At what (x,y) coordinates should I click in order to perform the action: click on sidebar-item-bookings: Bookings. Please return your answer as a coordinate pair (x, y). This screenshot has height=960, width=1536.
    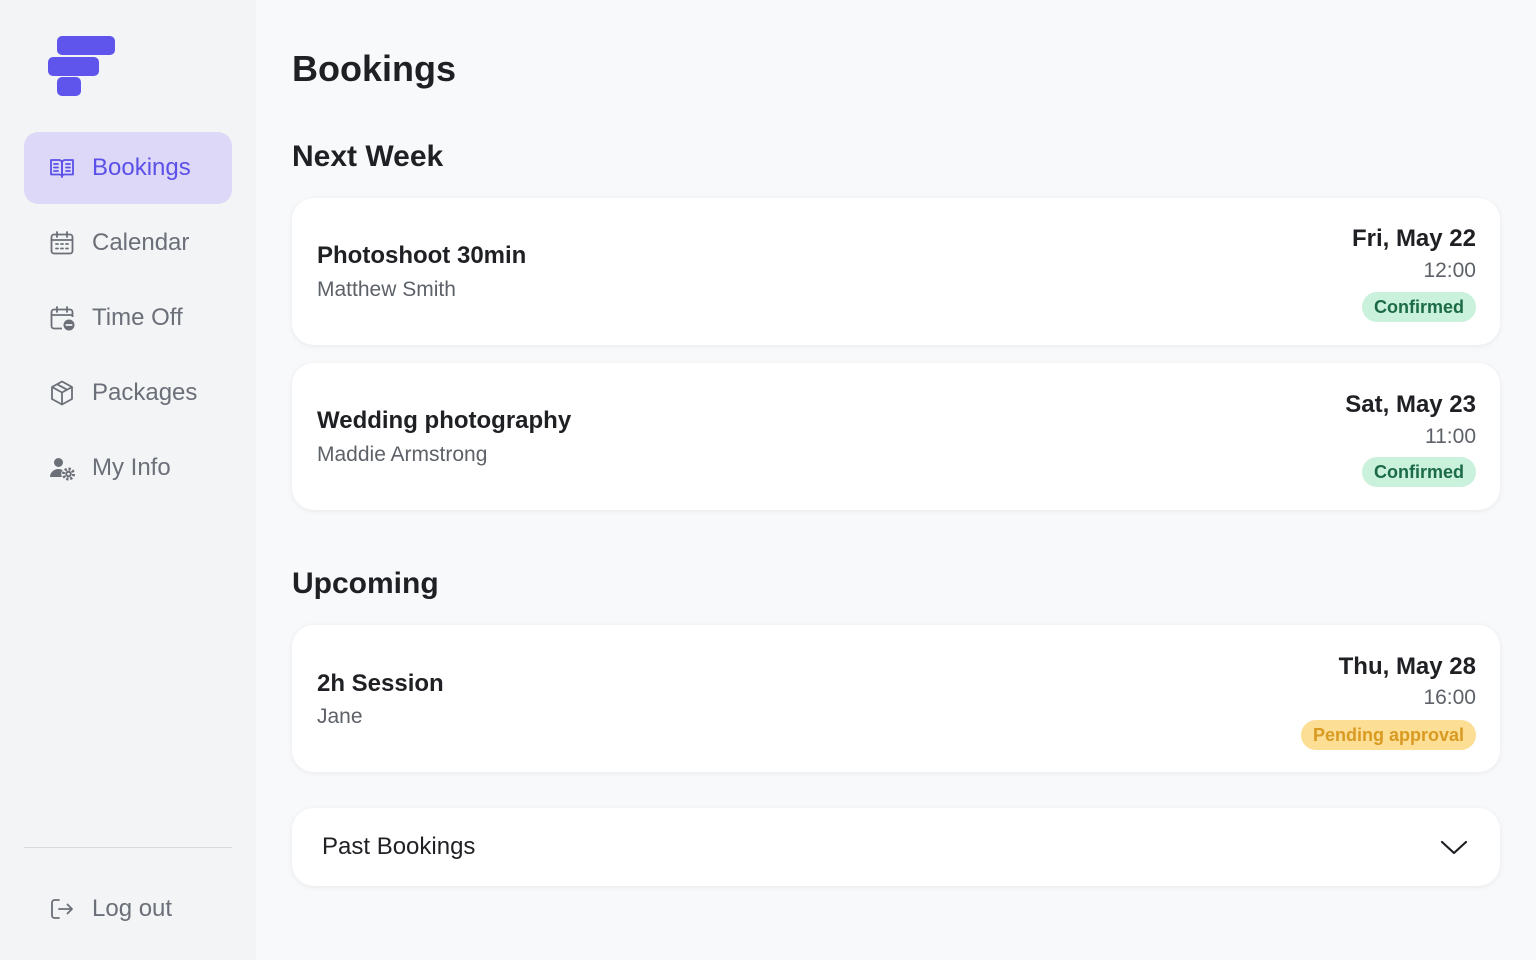
    Looking at the image, I should click on (128, 168).